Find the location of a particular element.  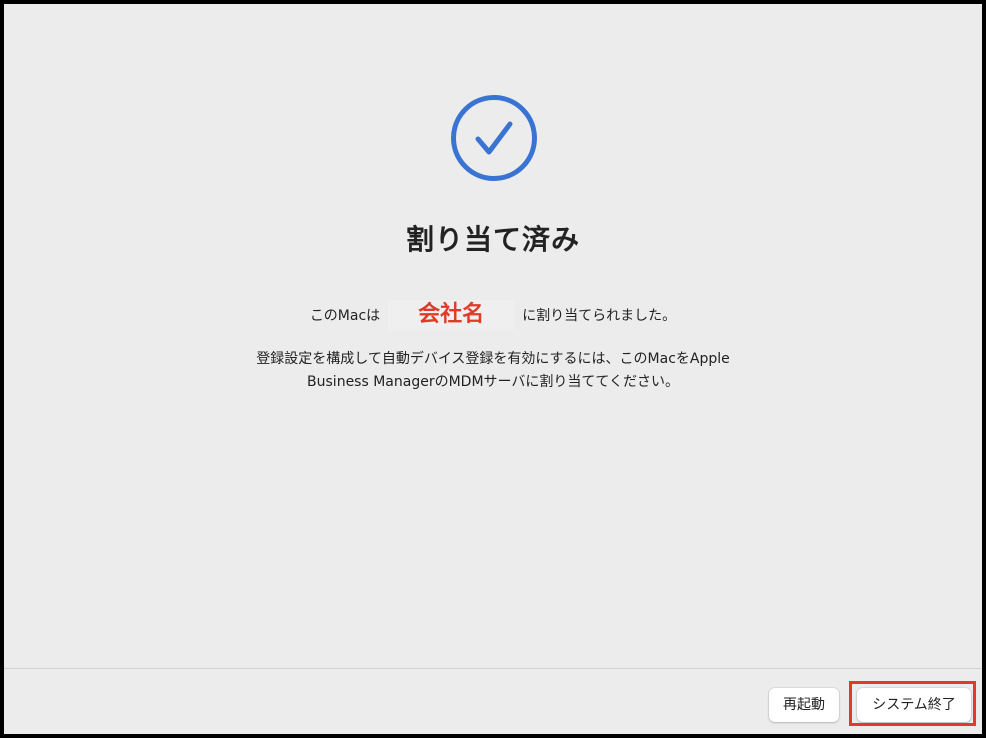

footer-divider is located at coordinates (493, 668).